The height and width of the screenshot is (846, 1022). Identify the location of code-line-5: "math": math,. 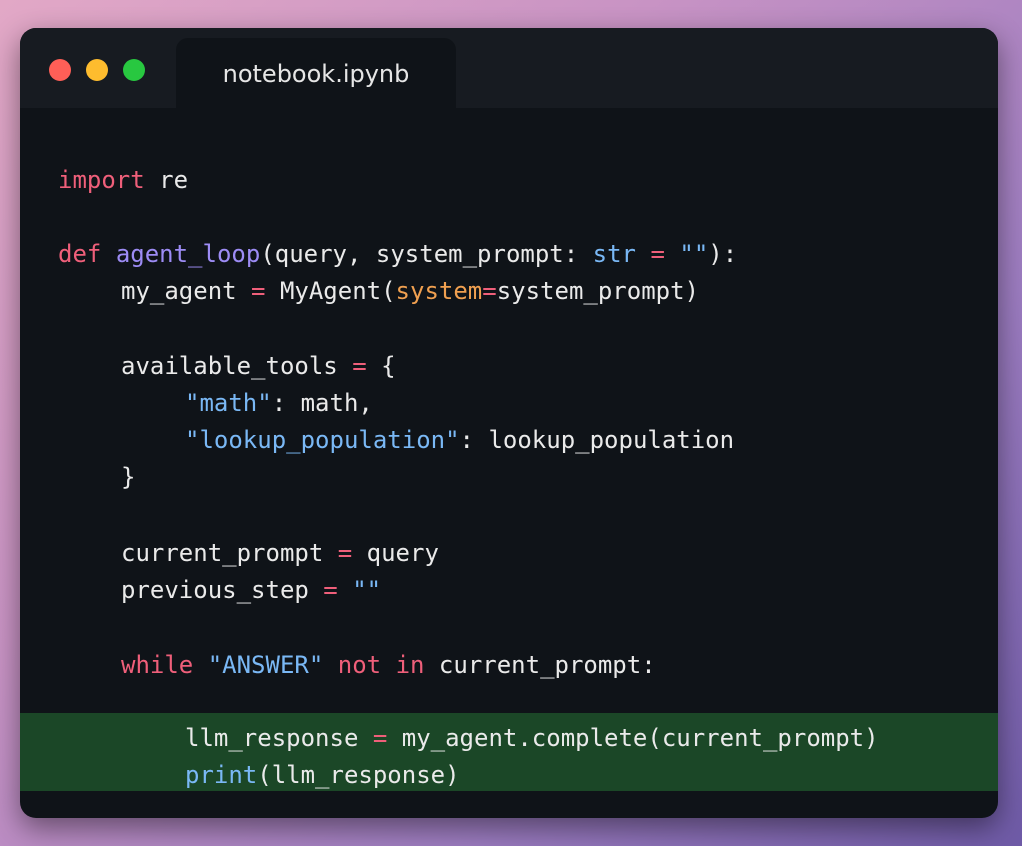
(279, 403).